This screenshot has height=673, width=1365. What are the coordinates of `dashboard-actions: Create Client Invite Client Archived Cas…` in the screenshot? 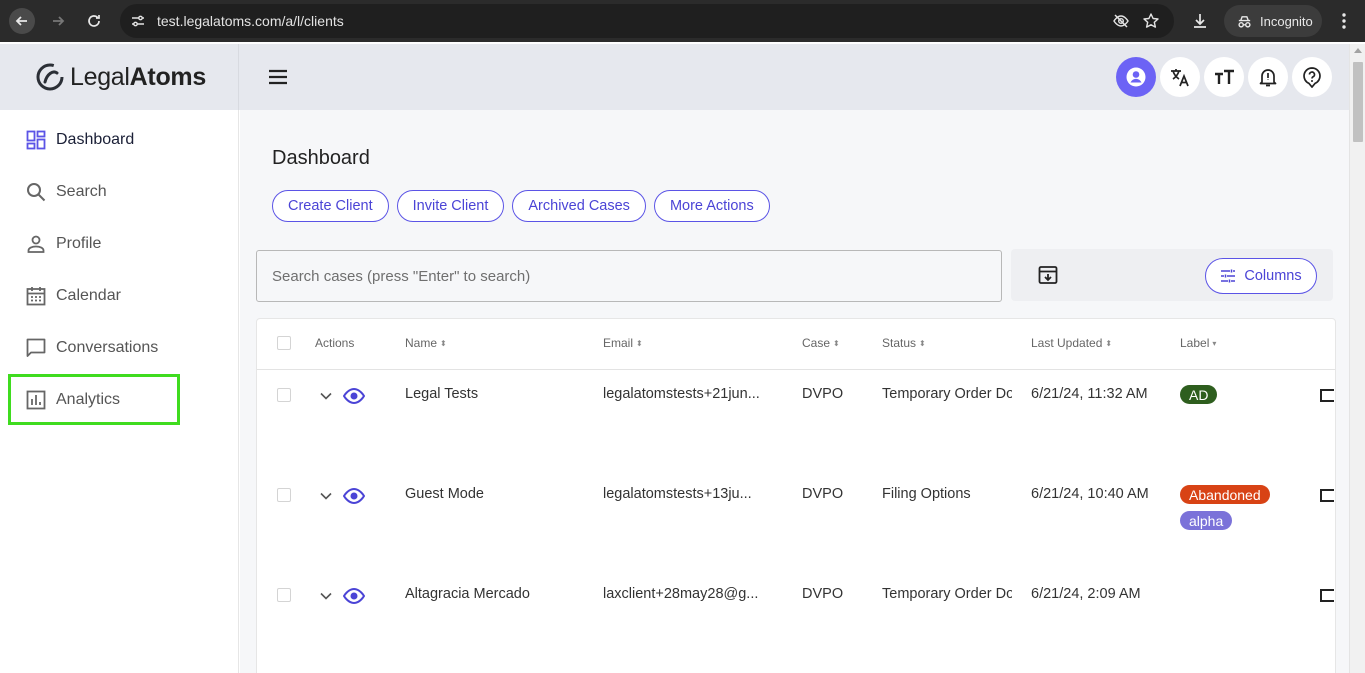 It's located at (521, 206).